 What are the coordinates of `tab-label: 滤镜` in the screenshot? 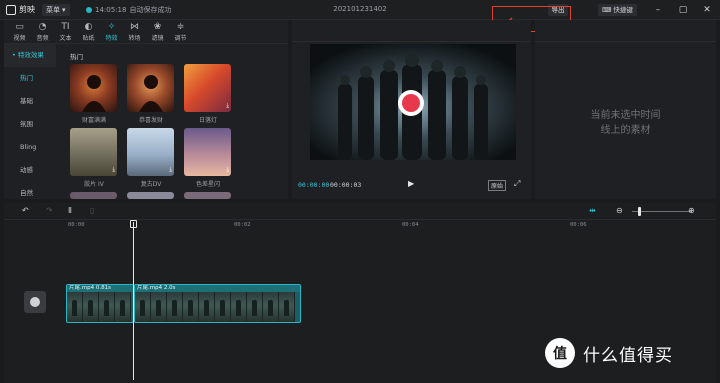 It's located at (157, 38).